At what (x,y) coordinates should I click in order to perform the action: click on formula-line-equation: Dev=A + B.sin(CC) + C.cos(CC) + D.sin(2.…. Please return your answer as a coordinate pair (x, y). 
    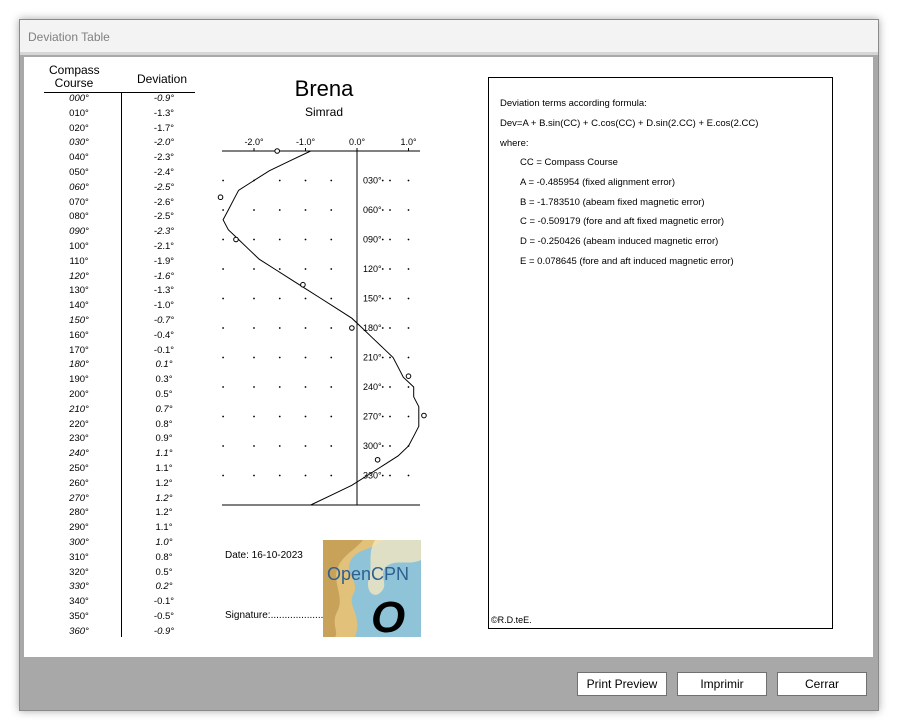
    Looking at the image, I should click on (629, 123).